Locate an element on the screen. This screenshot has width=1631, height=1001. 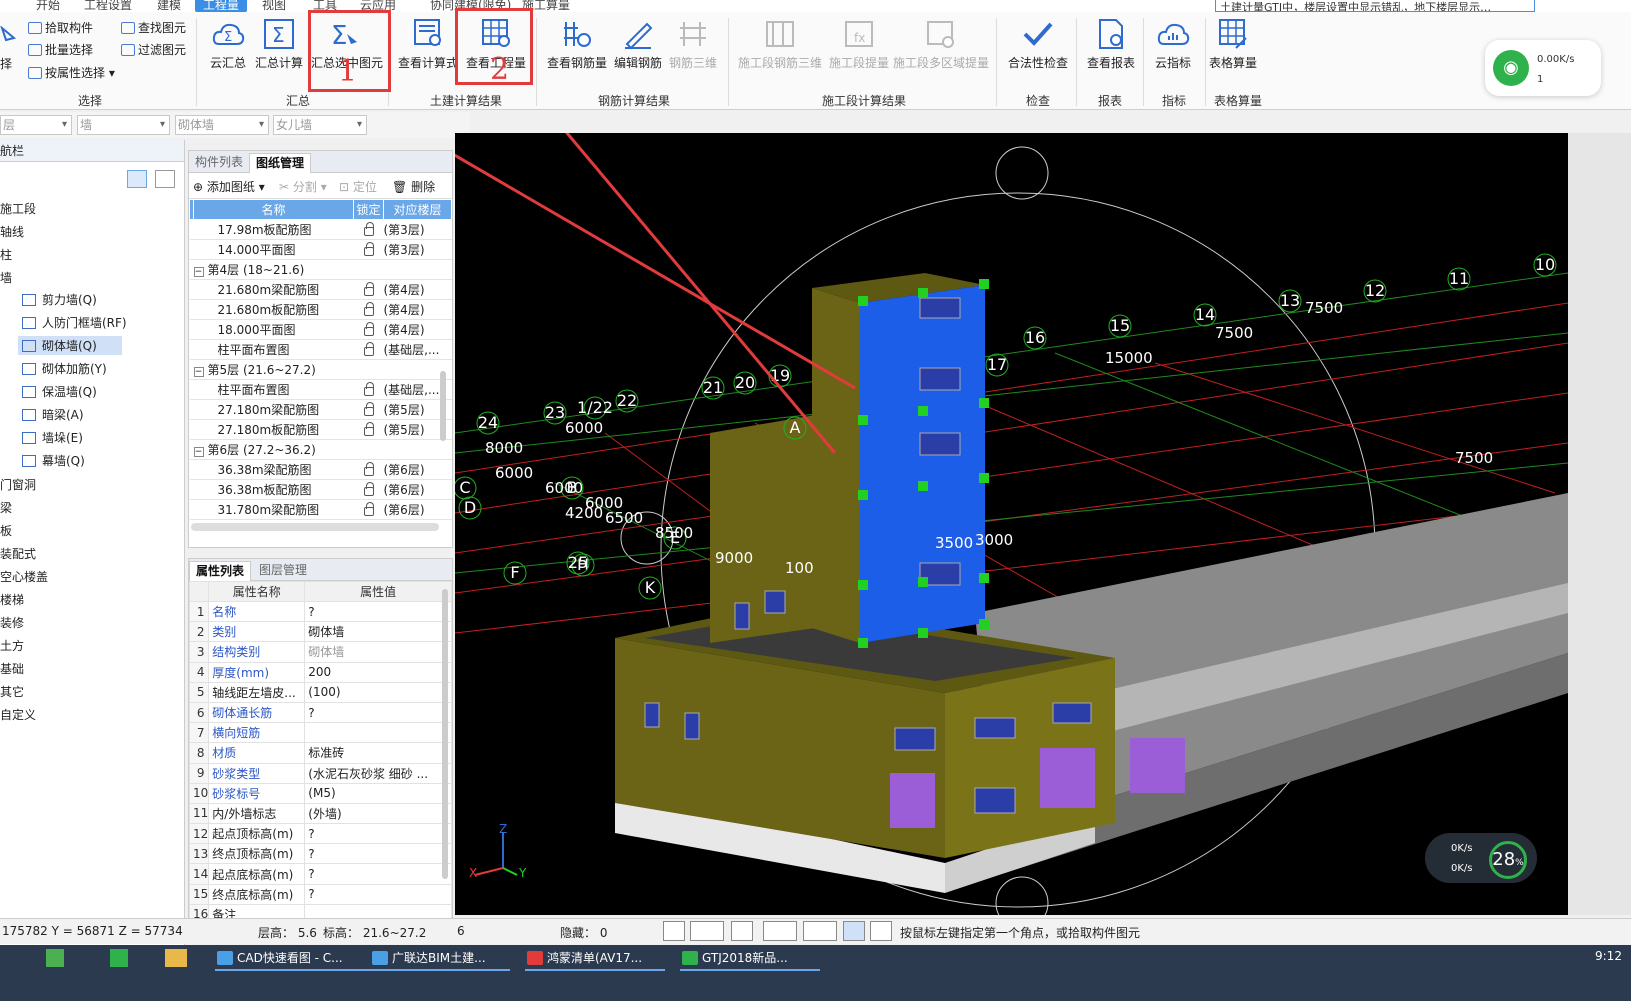
nav-item-column: 柱 is located at coordinates (6, 254).